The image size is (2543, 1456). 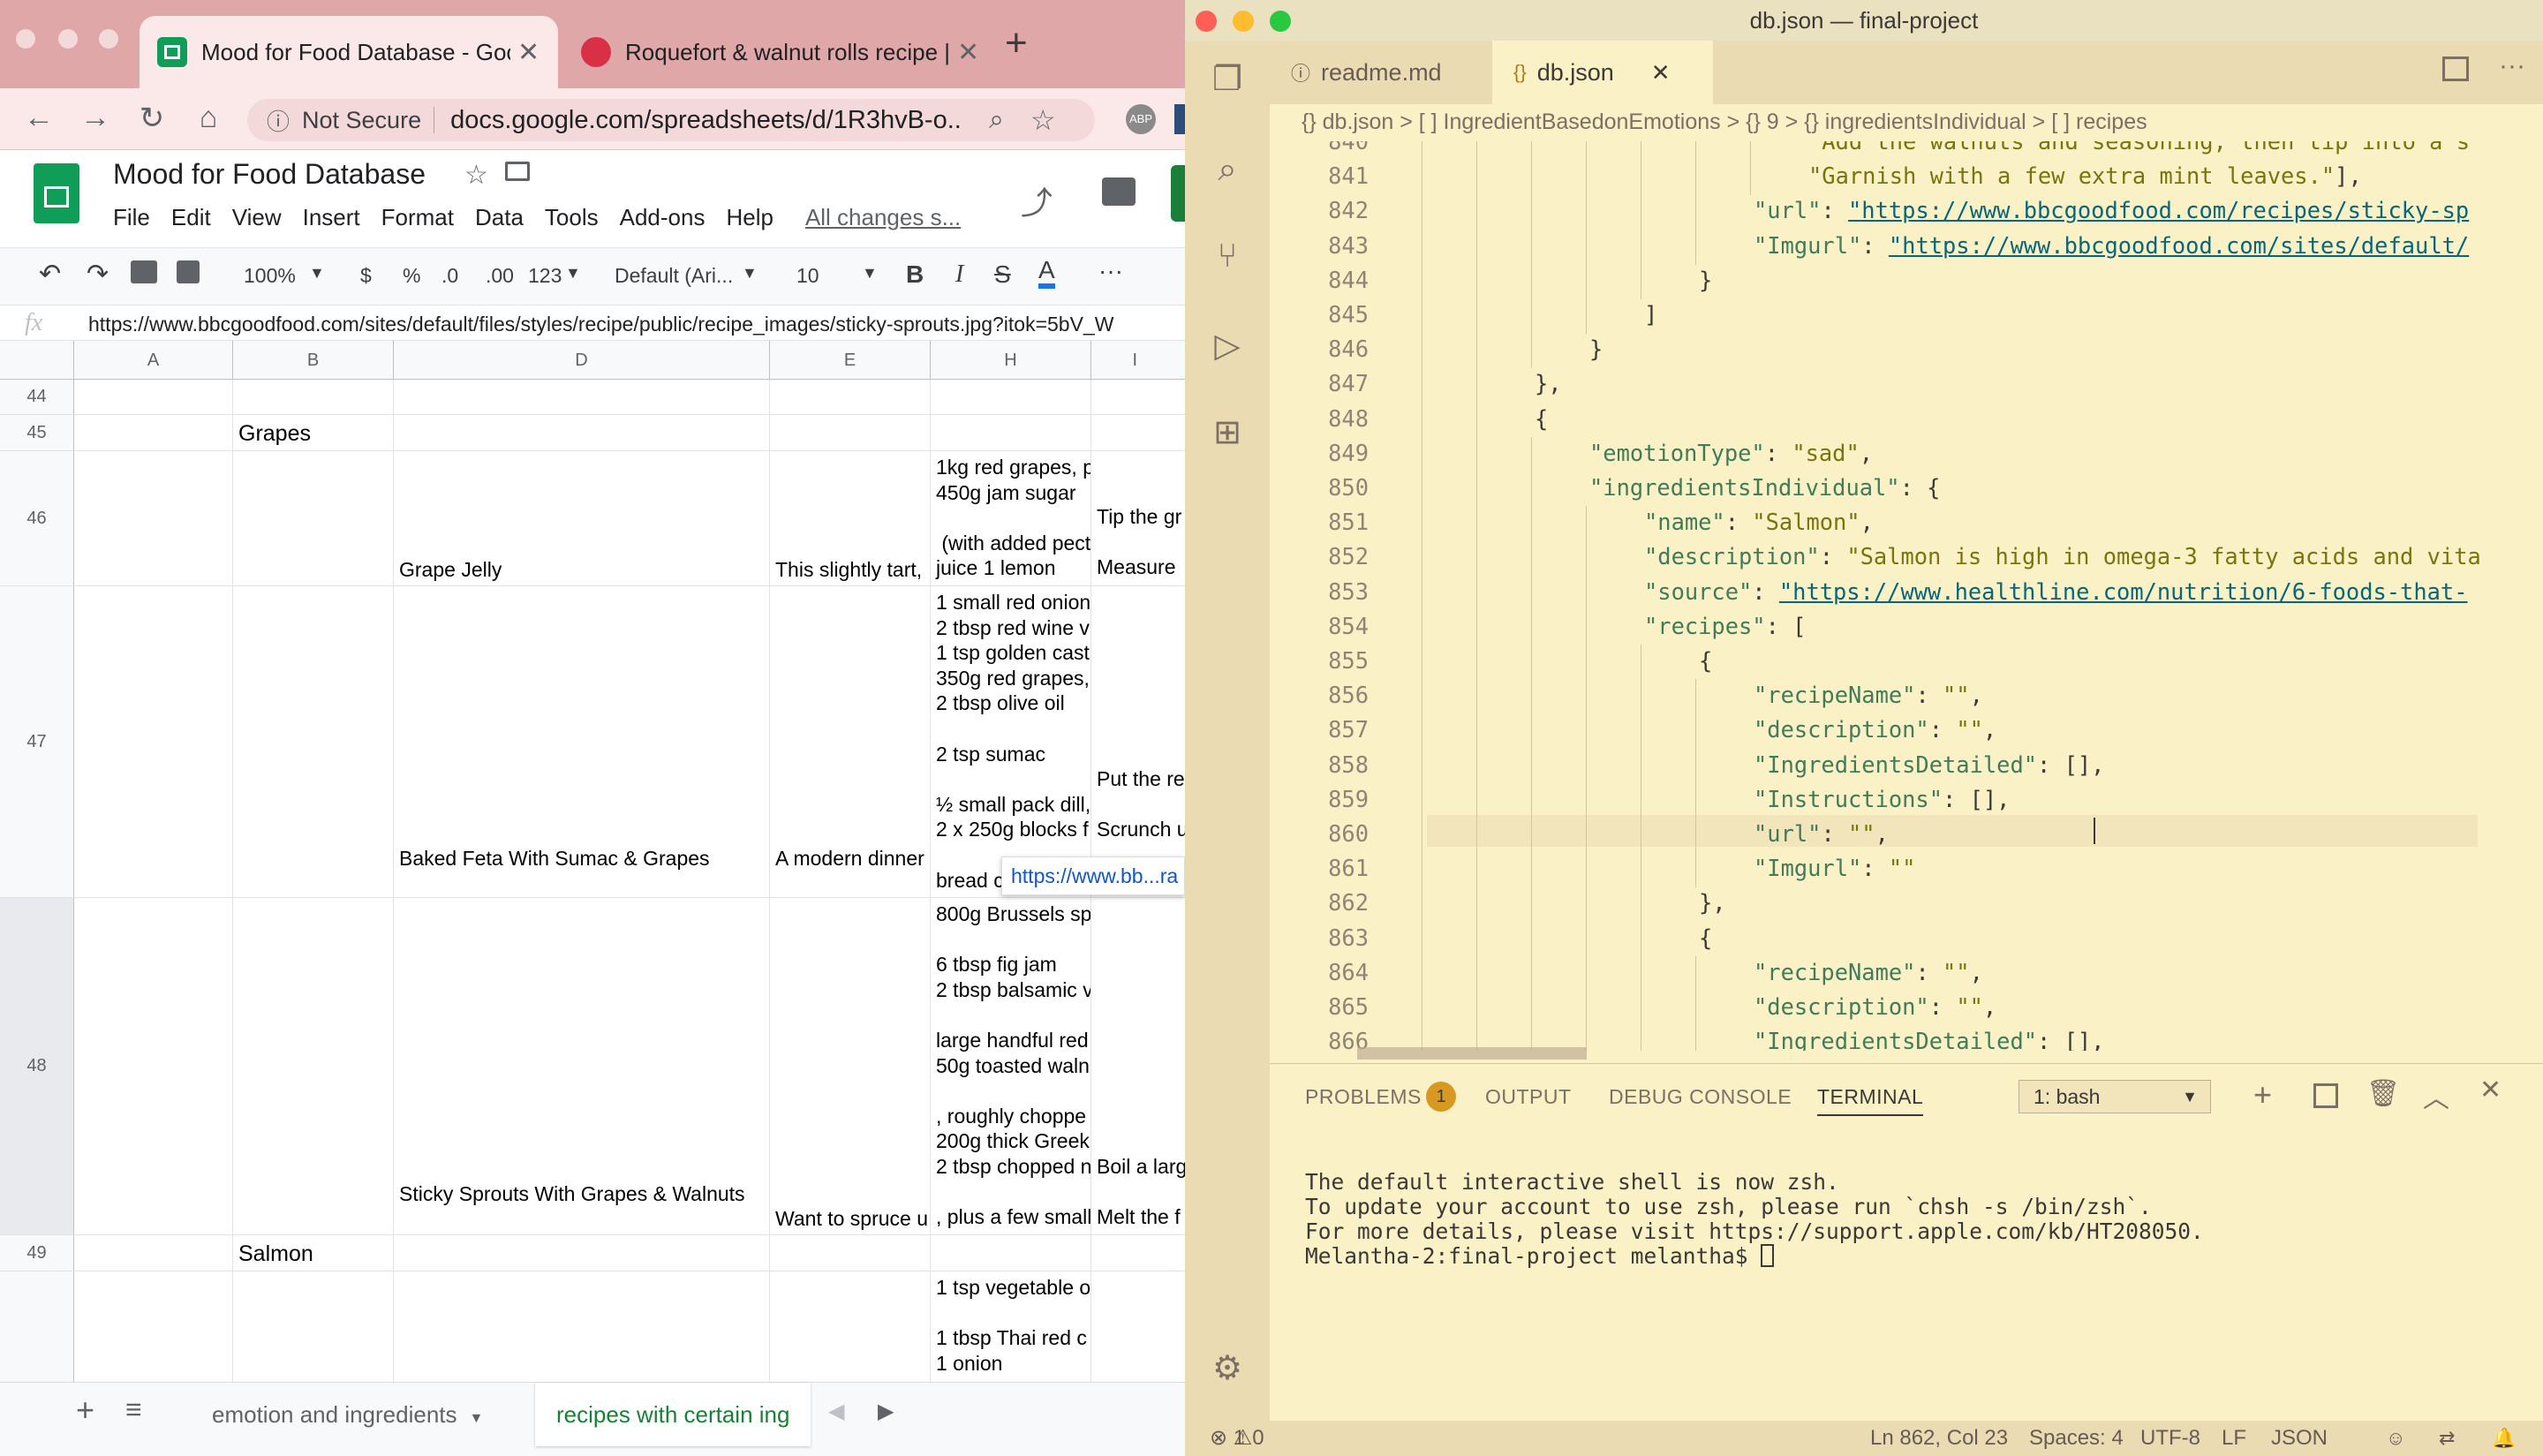 I want to click on terminal-select: 1: bash ▼, so click(x=2115, y=1096).